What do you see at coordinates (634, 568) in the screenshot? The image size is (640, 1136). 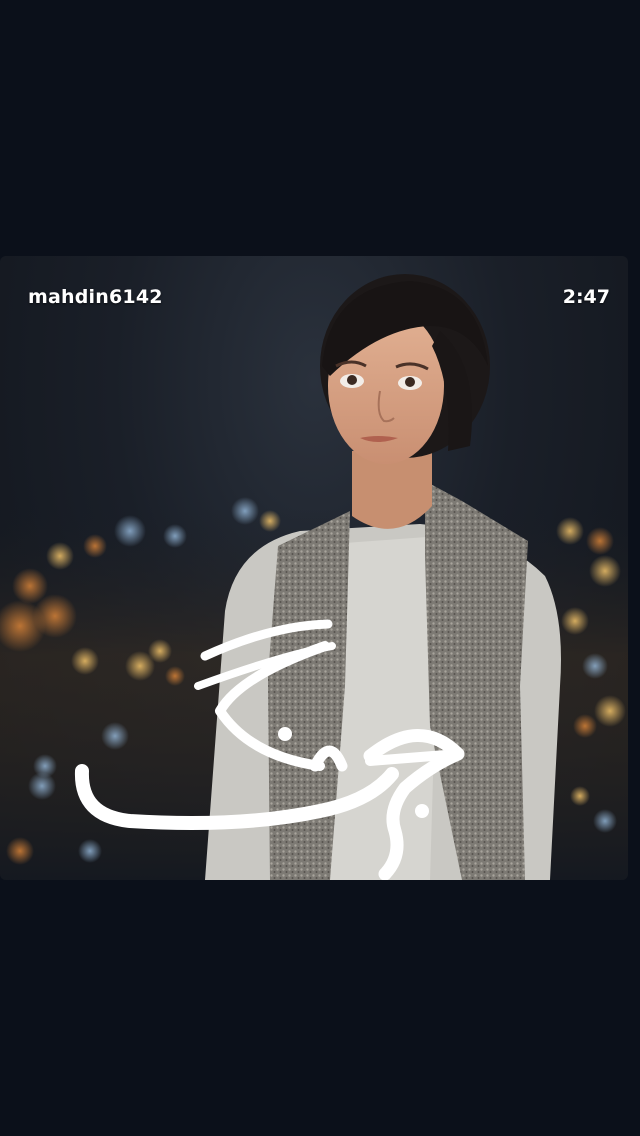 I see `frame-edge` at bounding box center [634, 568].